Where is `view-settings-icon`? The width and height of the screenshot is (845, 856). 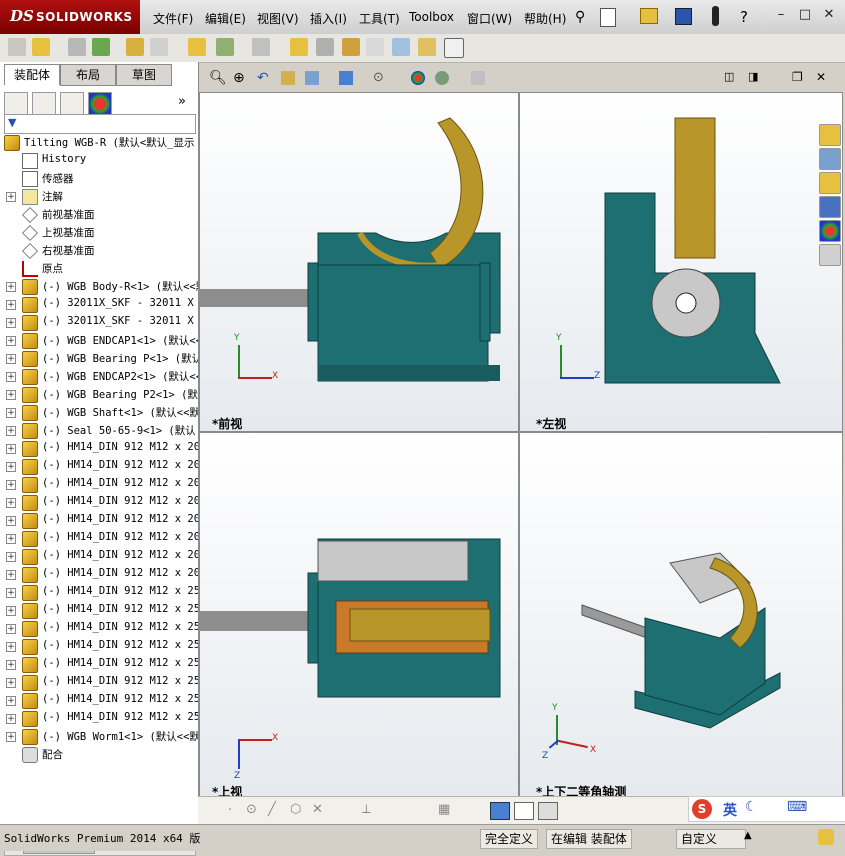 view-settings-icon is located at coordinates (478, 78).